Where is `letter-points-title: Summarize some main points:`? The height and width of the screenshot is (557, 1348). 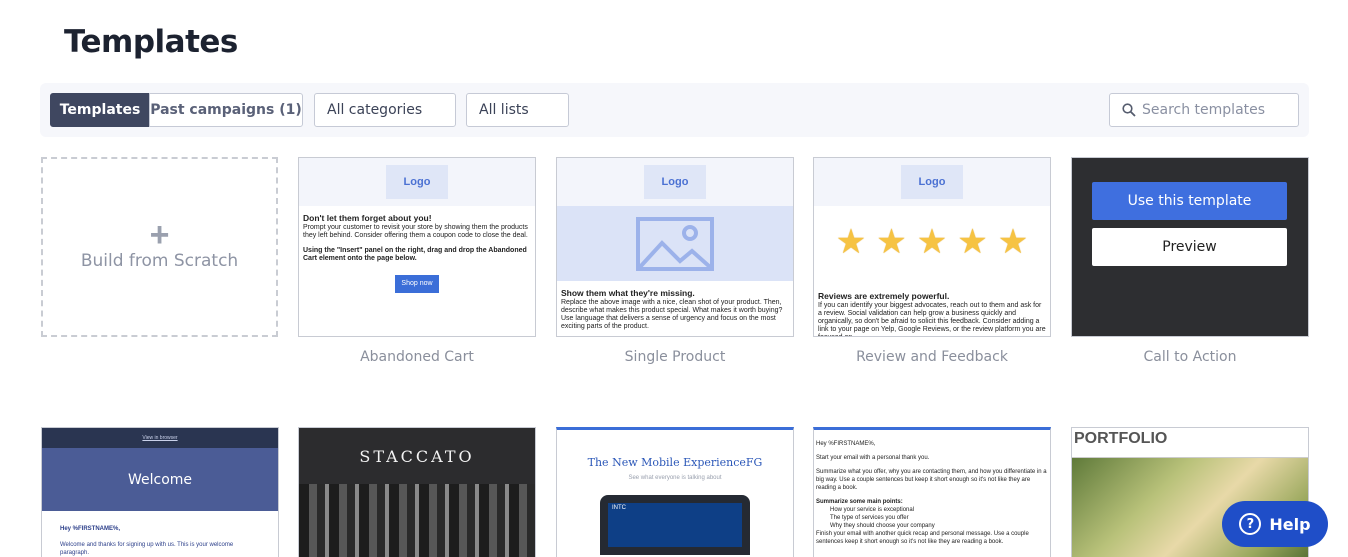 letter-points-title: Summarize some main points: is located at coordinates (859, 502).